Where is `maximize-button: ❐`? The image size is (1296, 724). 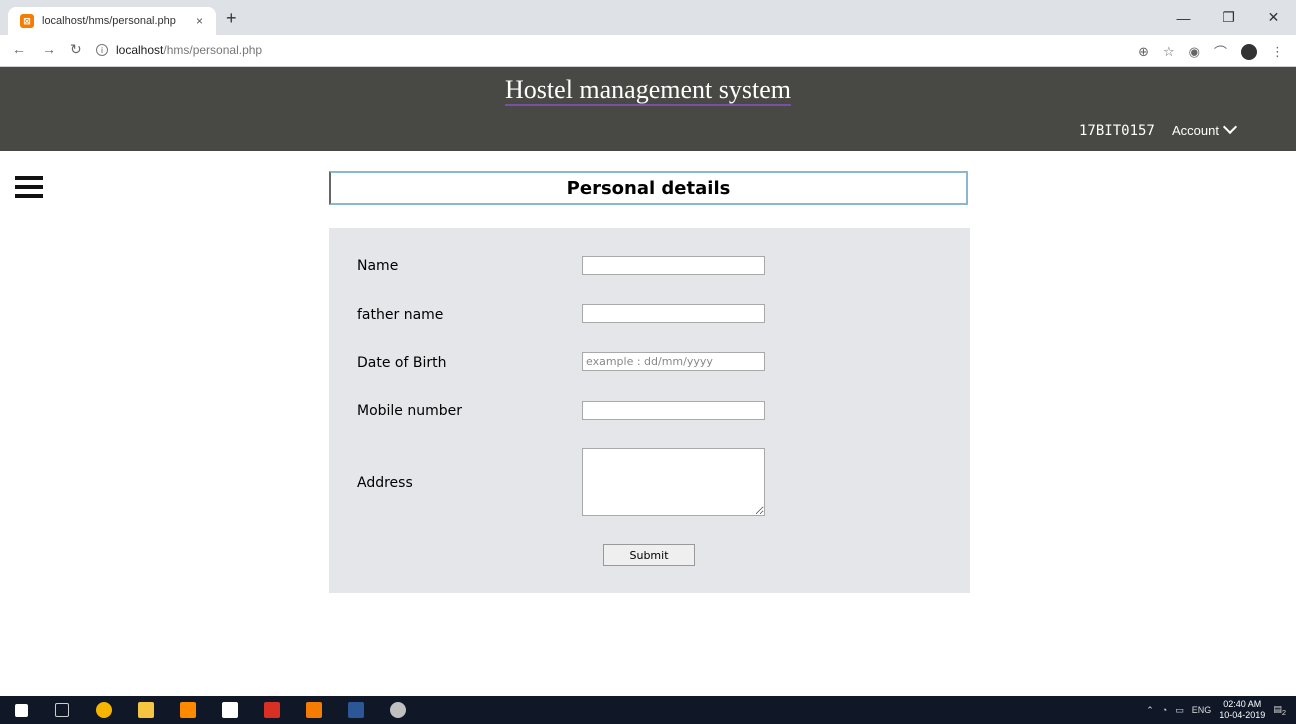
maximize-button: ❐ is located at coordinates (1228, 17).